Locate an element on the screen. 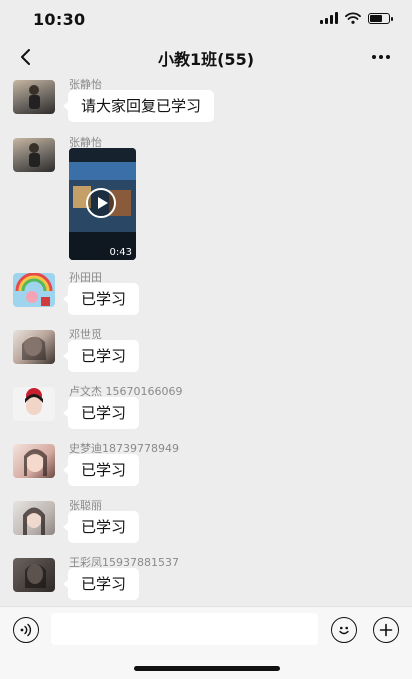 This screenshot has width=412, height=679. message-input is located at coordinates (184, 629).